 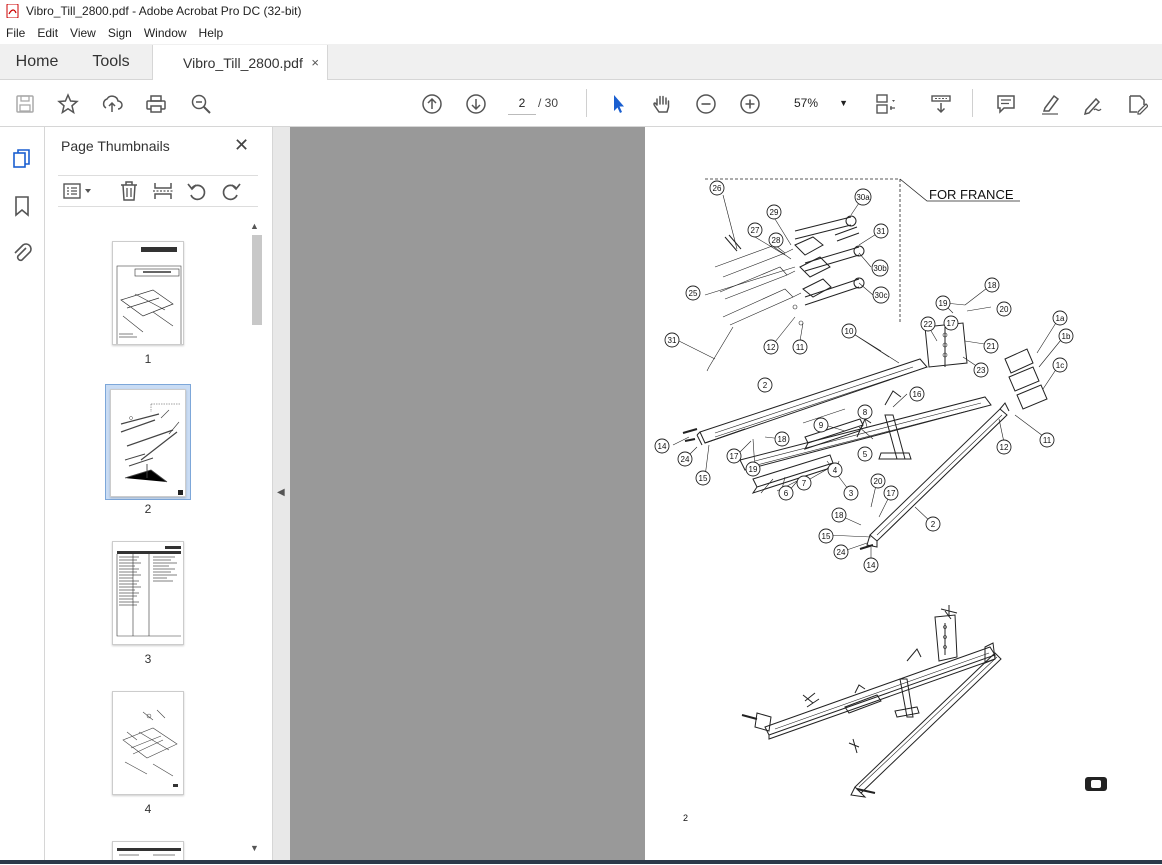 I want to click on scroll-down-icon: ▼, so click(x=254, y=848).